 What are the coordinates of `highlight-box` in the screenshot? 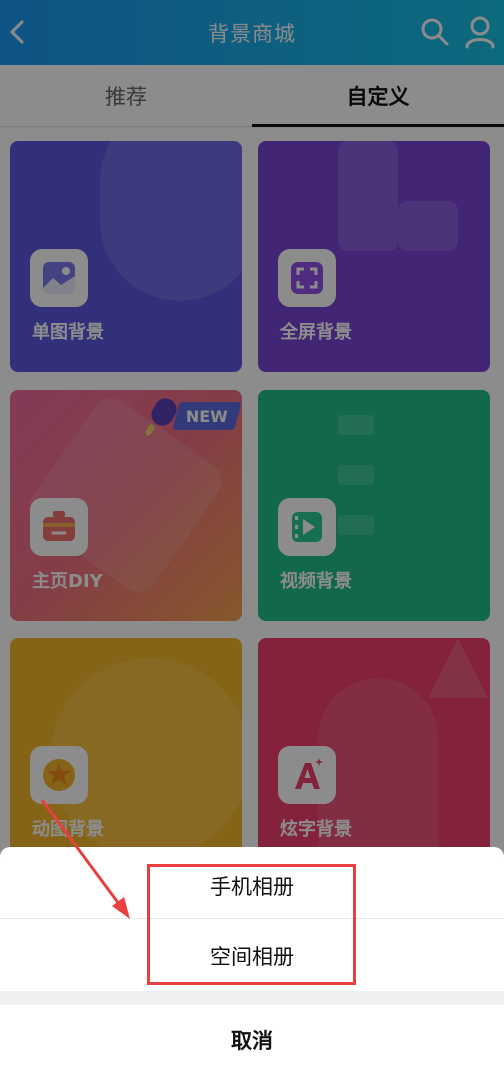 It's located at (251, 924).